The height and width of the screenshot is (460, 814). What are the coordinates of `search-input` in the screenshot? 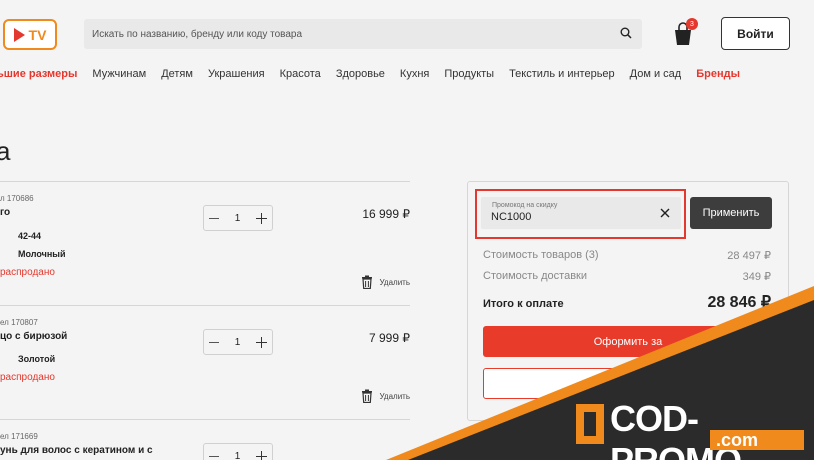 It's located at (347, 34).